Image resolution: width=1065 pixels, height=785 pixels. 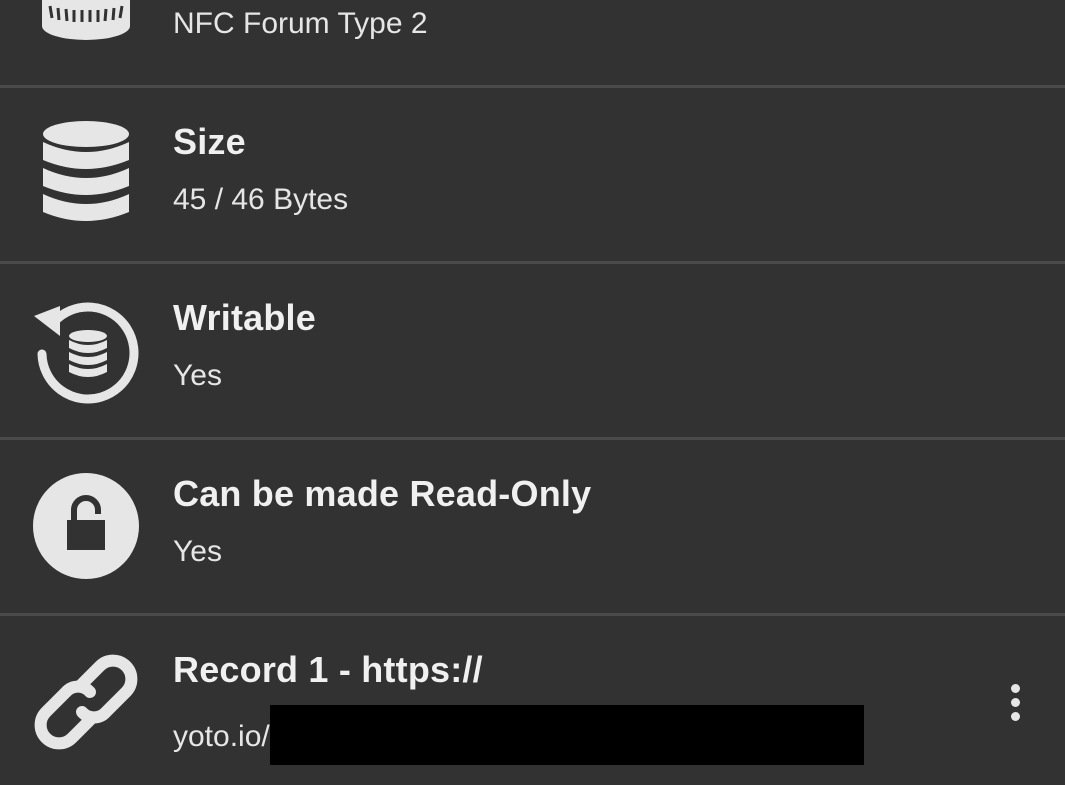 I want to click on more-vert-icon, so click(x=1015, y=702).